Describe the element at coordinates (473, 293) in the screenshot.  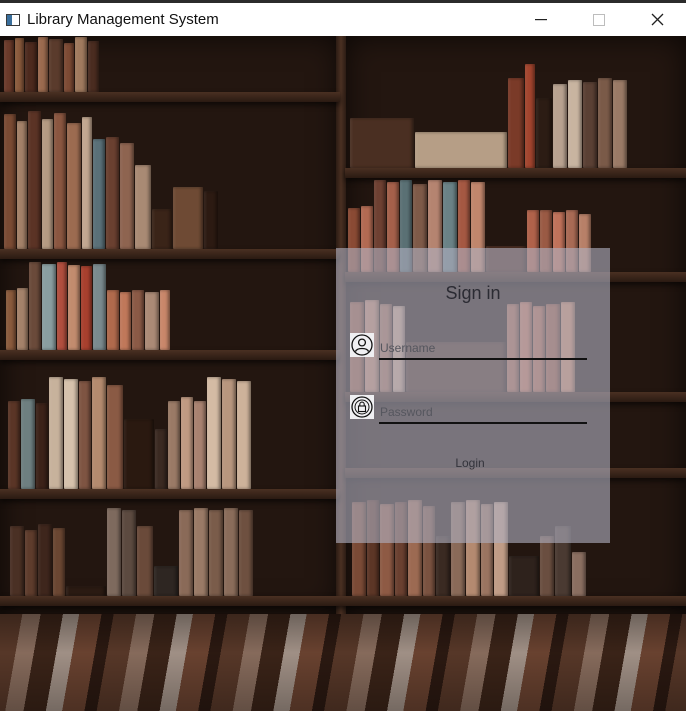
I see `signin-title: Sign in` at that location.